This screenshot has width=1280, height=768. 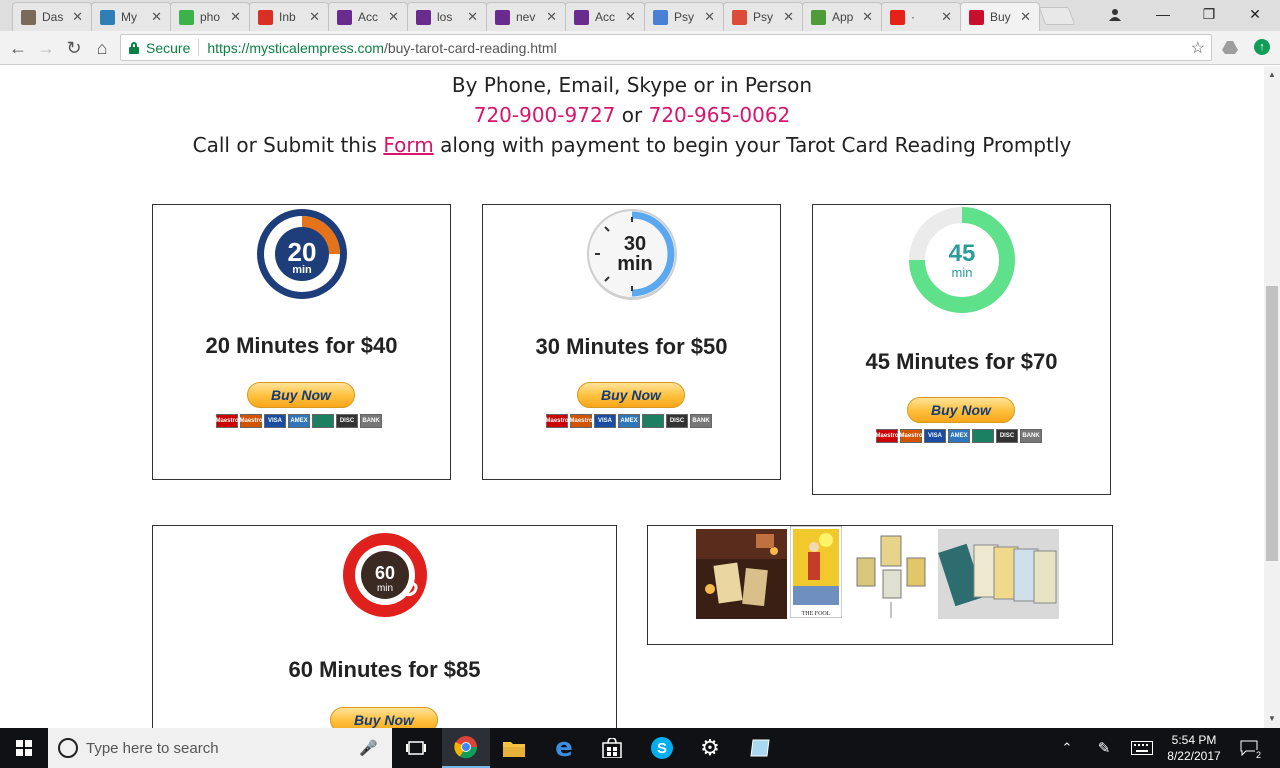 What do you see at coordinates (710, 748) in the screenshot?
I see `settings-gear-icon: ⚙` at bounding box center [710, 748].